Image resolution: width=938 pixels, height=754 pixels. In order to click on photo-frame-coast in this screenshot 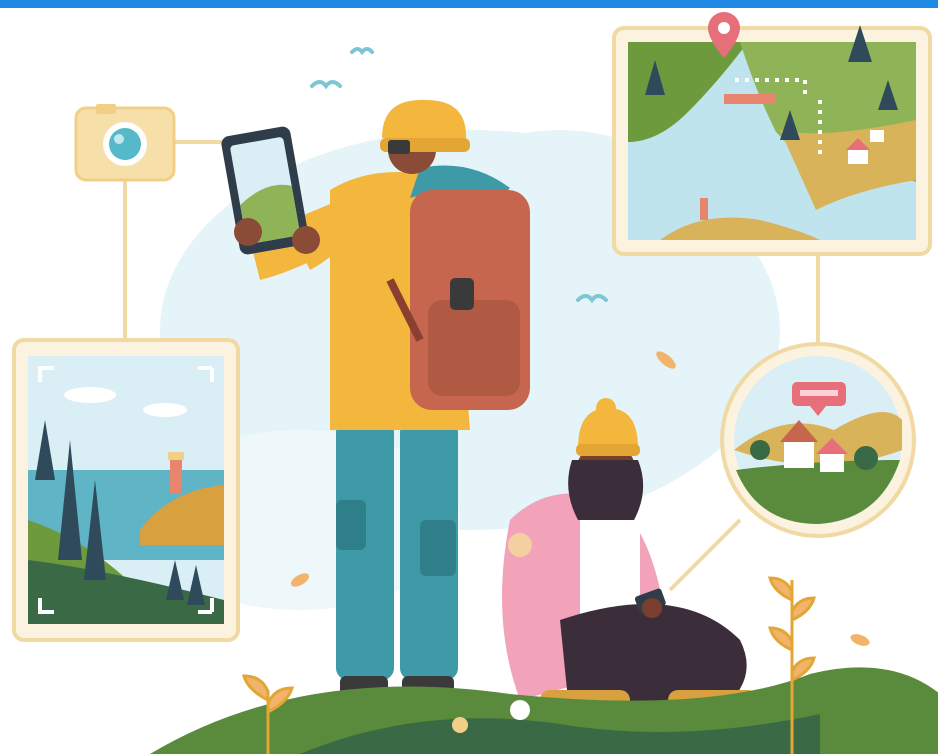, I will do `click(126, 490)`.